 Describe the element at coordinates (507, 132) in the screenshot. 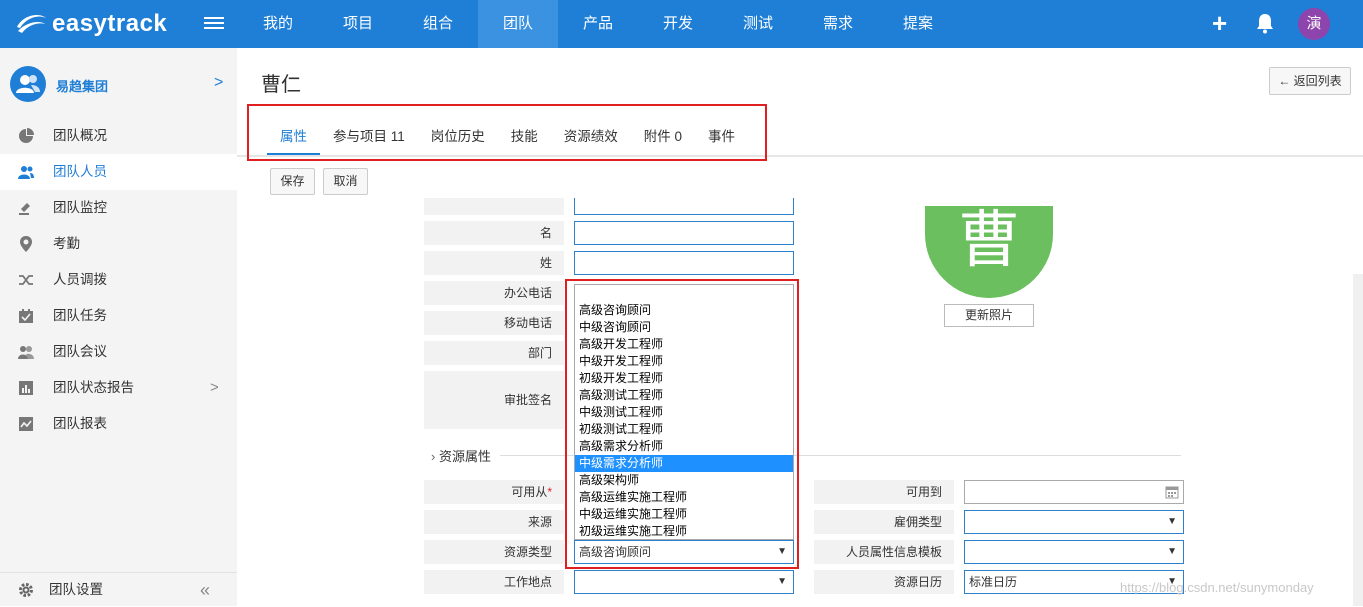

I see `tabs-highlight-box` at that location.